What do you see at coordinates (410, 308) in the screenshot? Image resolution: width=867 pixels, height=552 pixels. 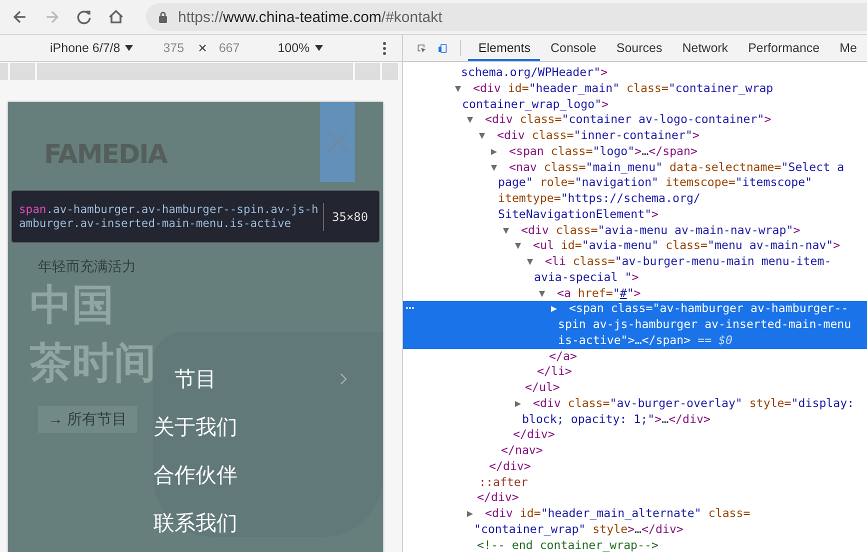 I see `more-icon` at bounding box center [410, 308].